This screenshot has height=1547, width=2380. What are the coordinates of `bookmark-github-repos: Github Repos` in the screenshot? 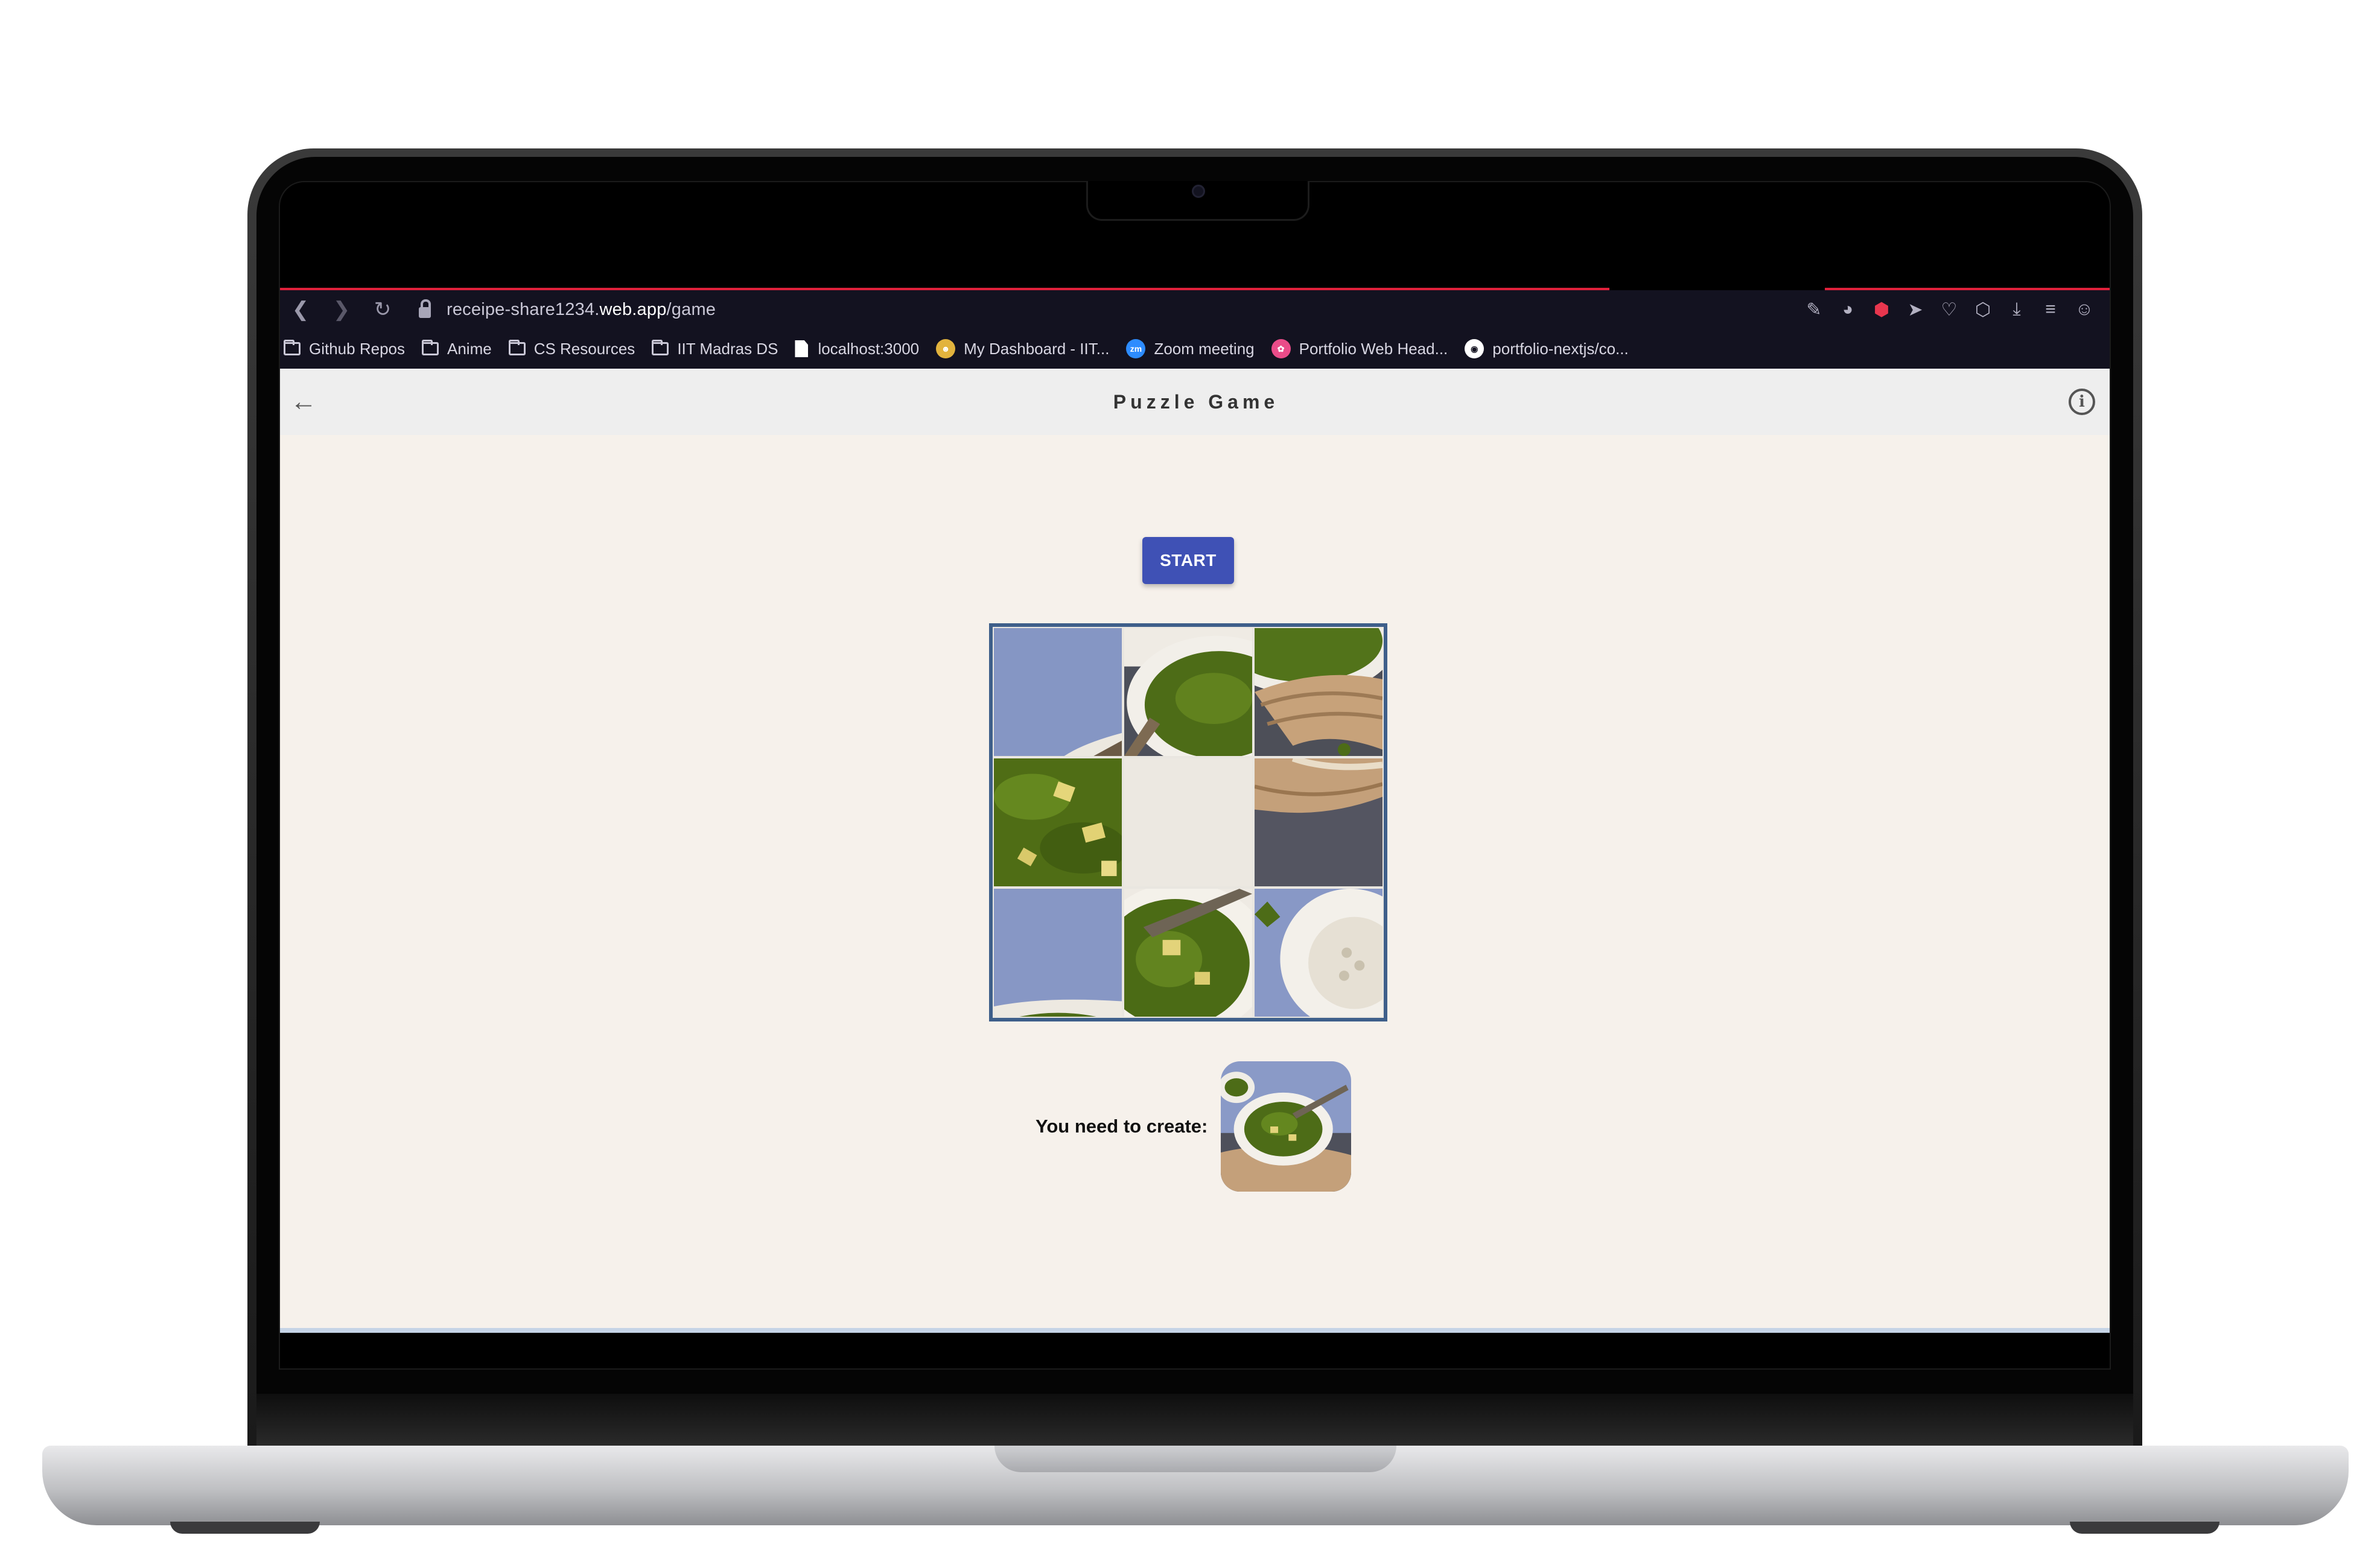 It's located at (345, 349).